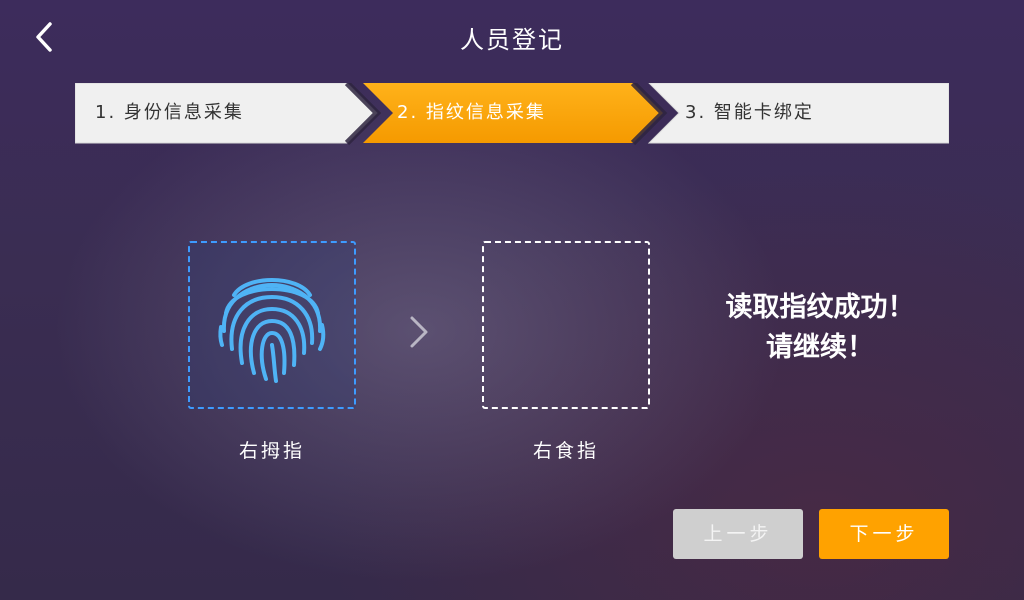 Image resolution: width=1024 pixels, height=600 pixels. What do you see at coordinates (820, 328) in the screenshot?
I see `status-message: 读取指纹成功！ 请继续！` at bounding box center [820, 328].